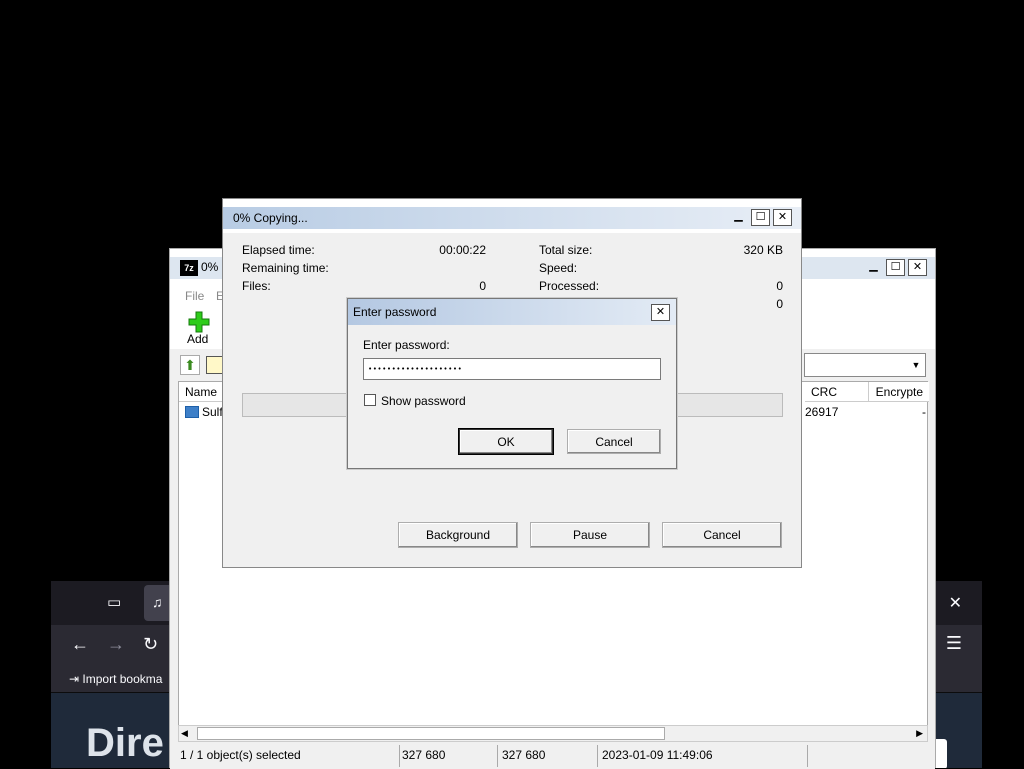 The width and height of the screenshot is (1024, 769). What do you see at coordinates (370, 400) in the screenshot?
I see `show-password-checkbox` at bounding box center [370, 400].